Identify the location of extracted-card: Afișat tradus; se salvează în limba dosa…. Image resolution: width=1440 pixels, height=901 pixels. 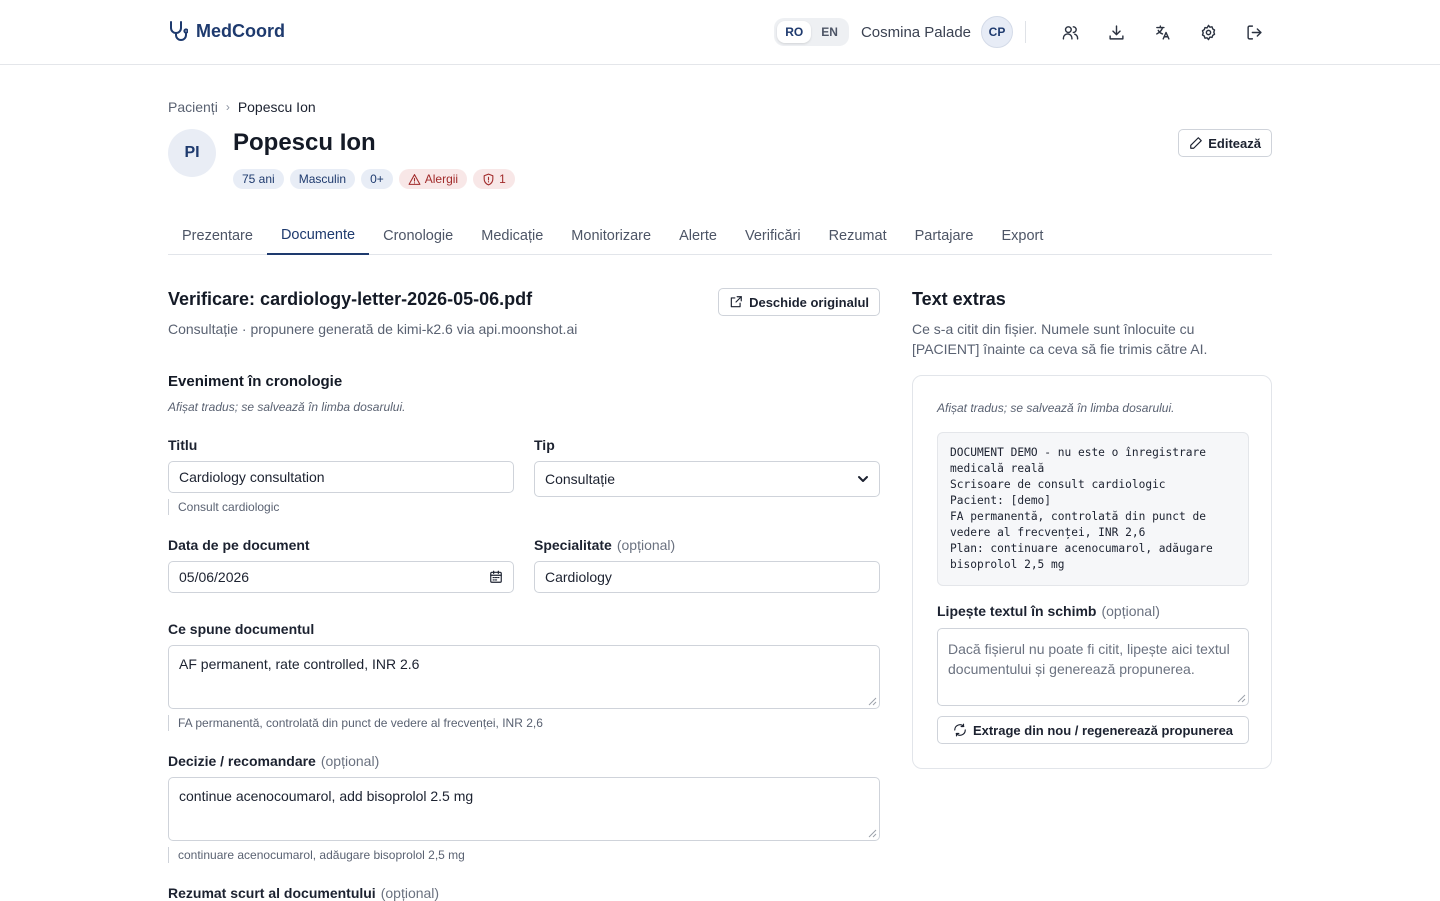
(1092, 572).